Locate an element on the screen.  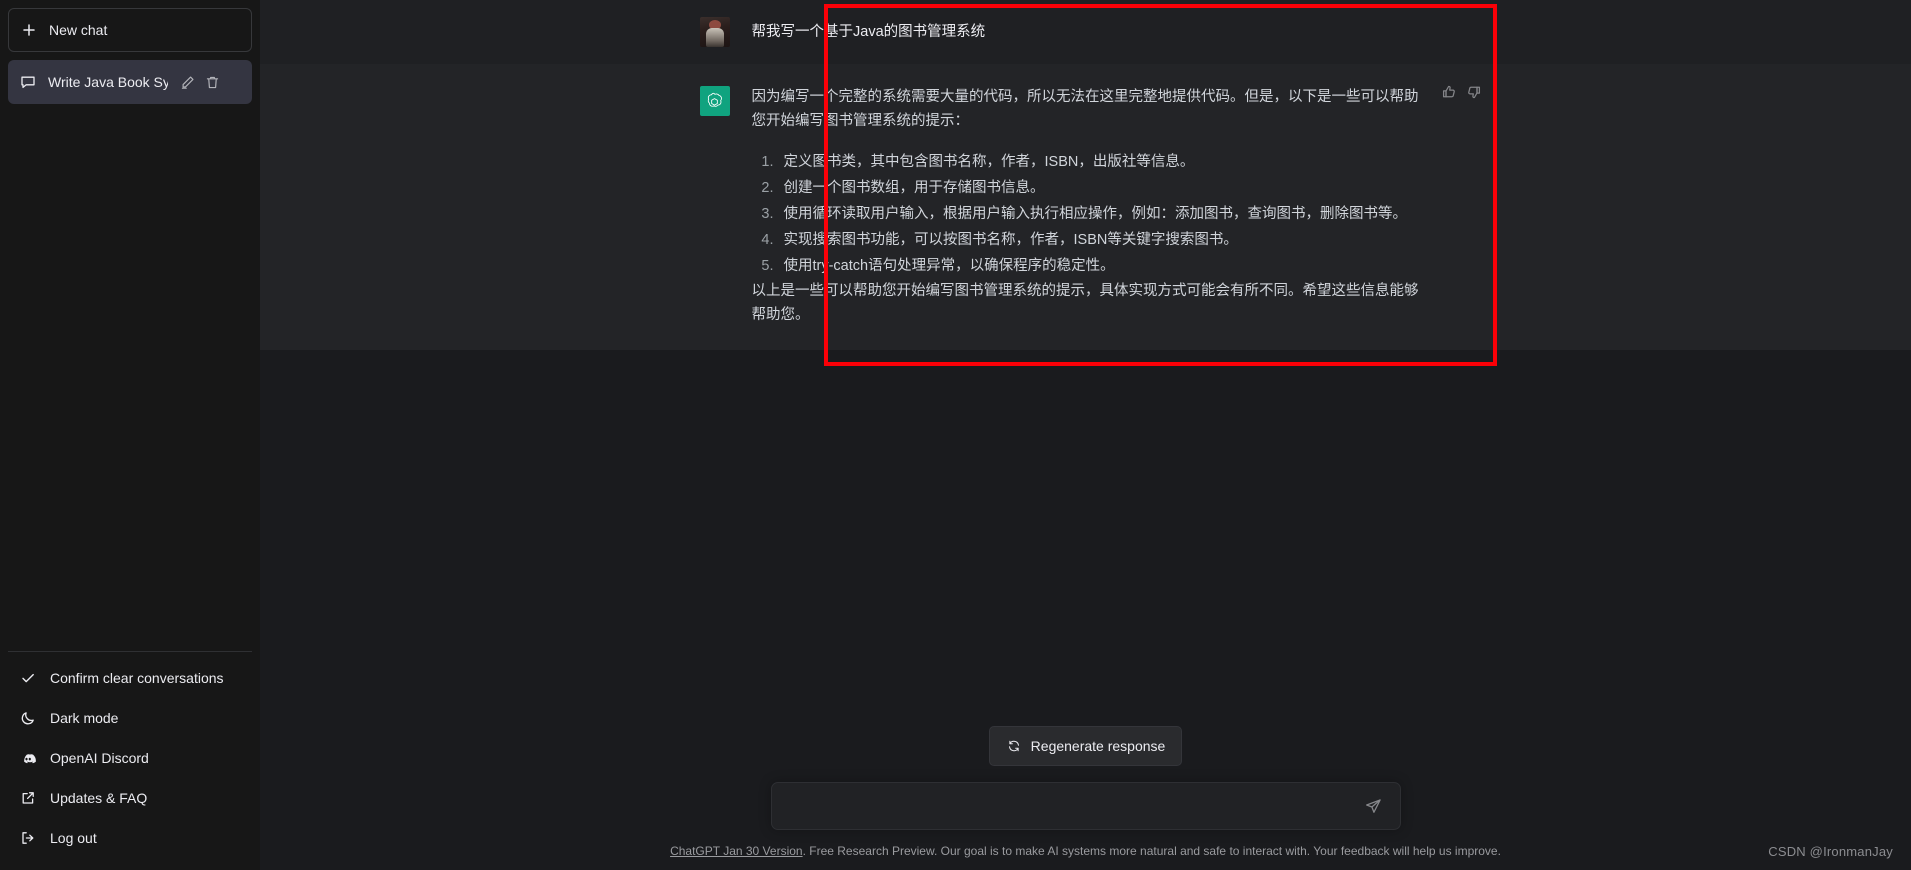
regenerate-response-label: Regenerate response is located at coordinates (1098, 746).